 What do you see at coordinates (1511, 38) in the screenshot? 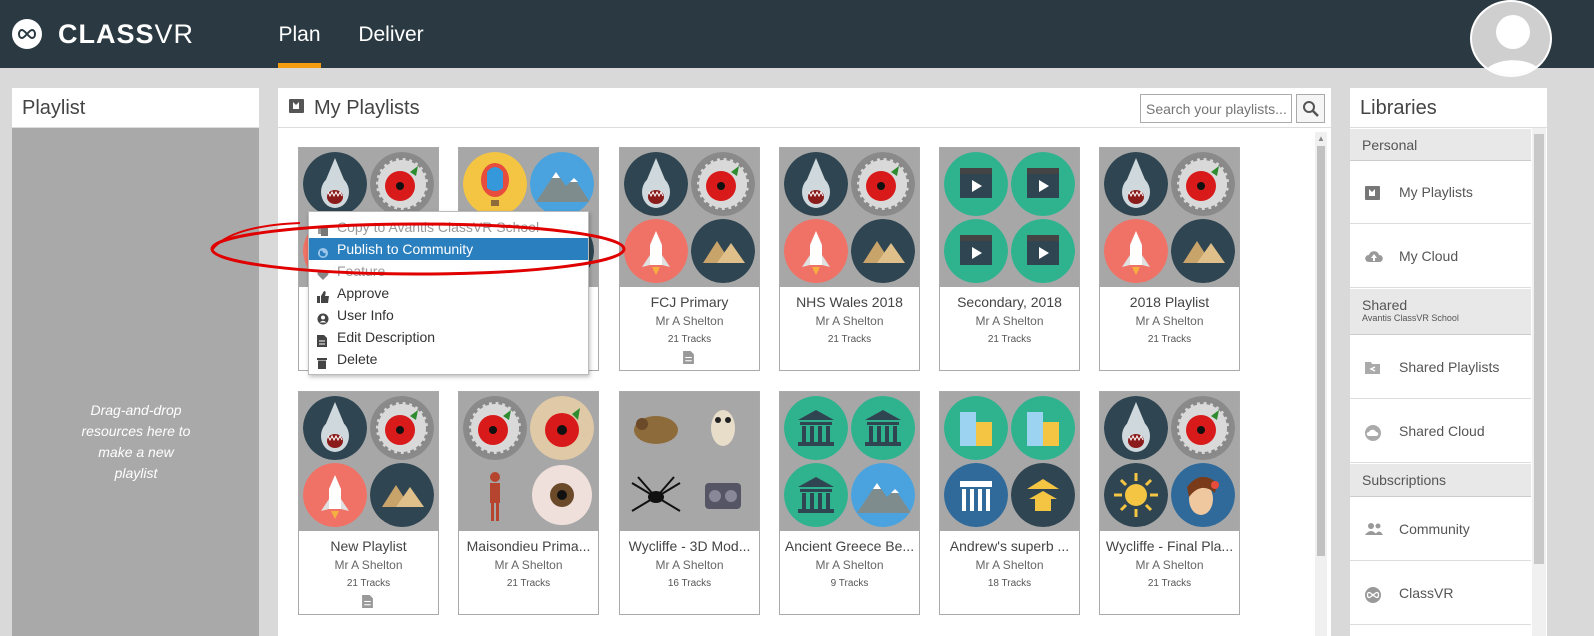
I see `user-avatar` at bounding box center [1511, 38].